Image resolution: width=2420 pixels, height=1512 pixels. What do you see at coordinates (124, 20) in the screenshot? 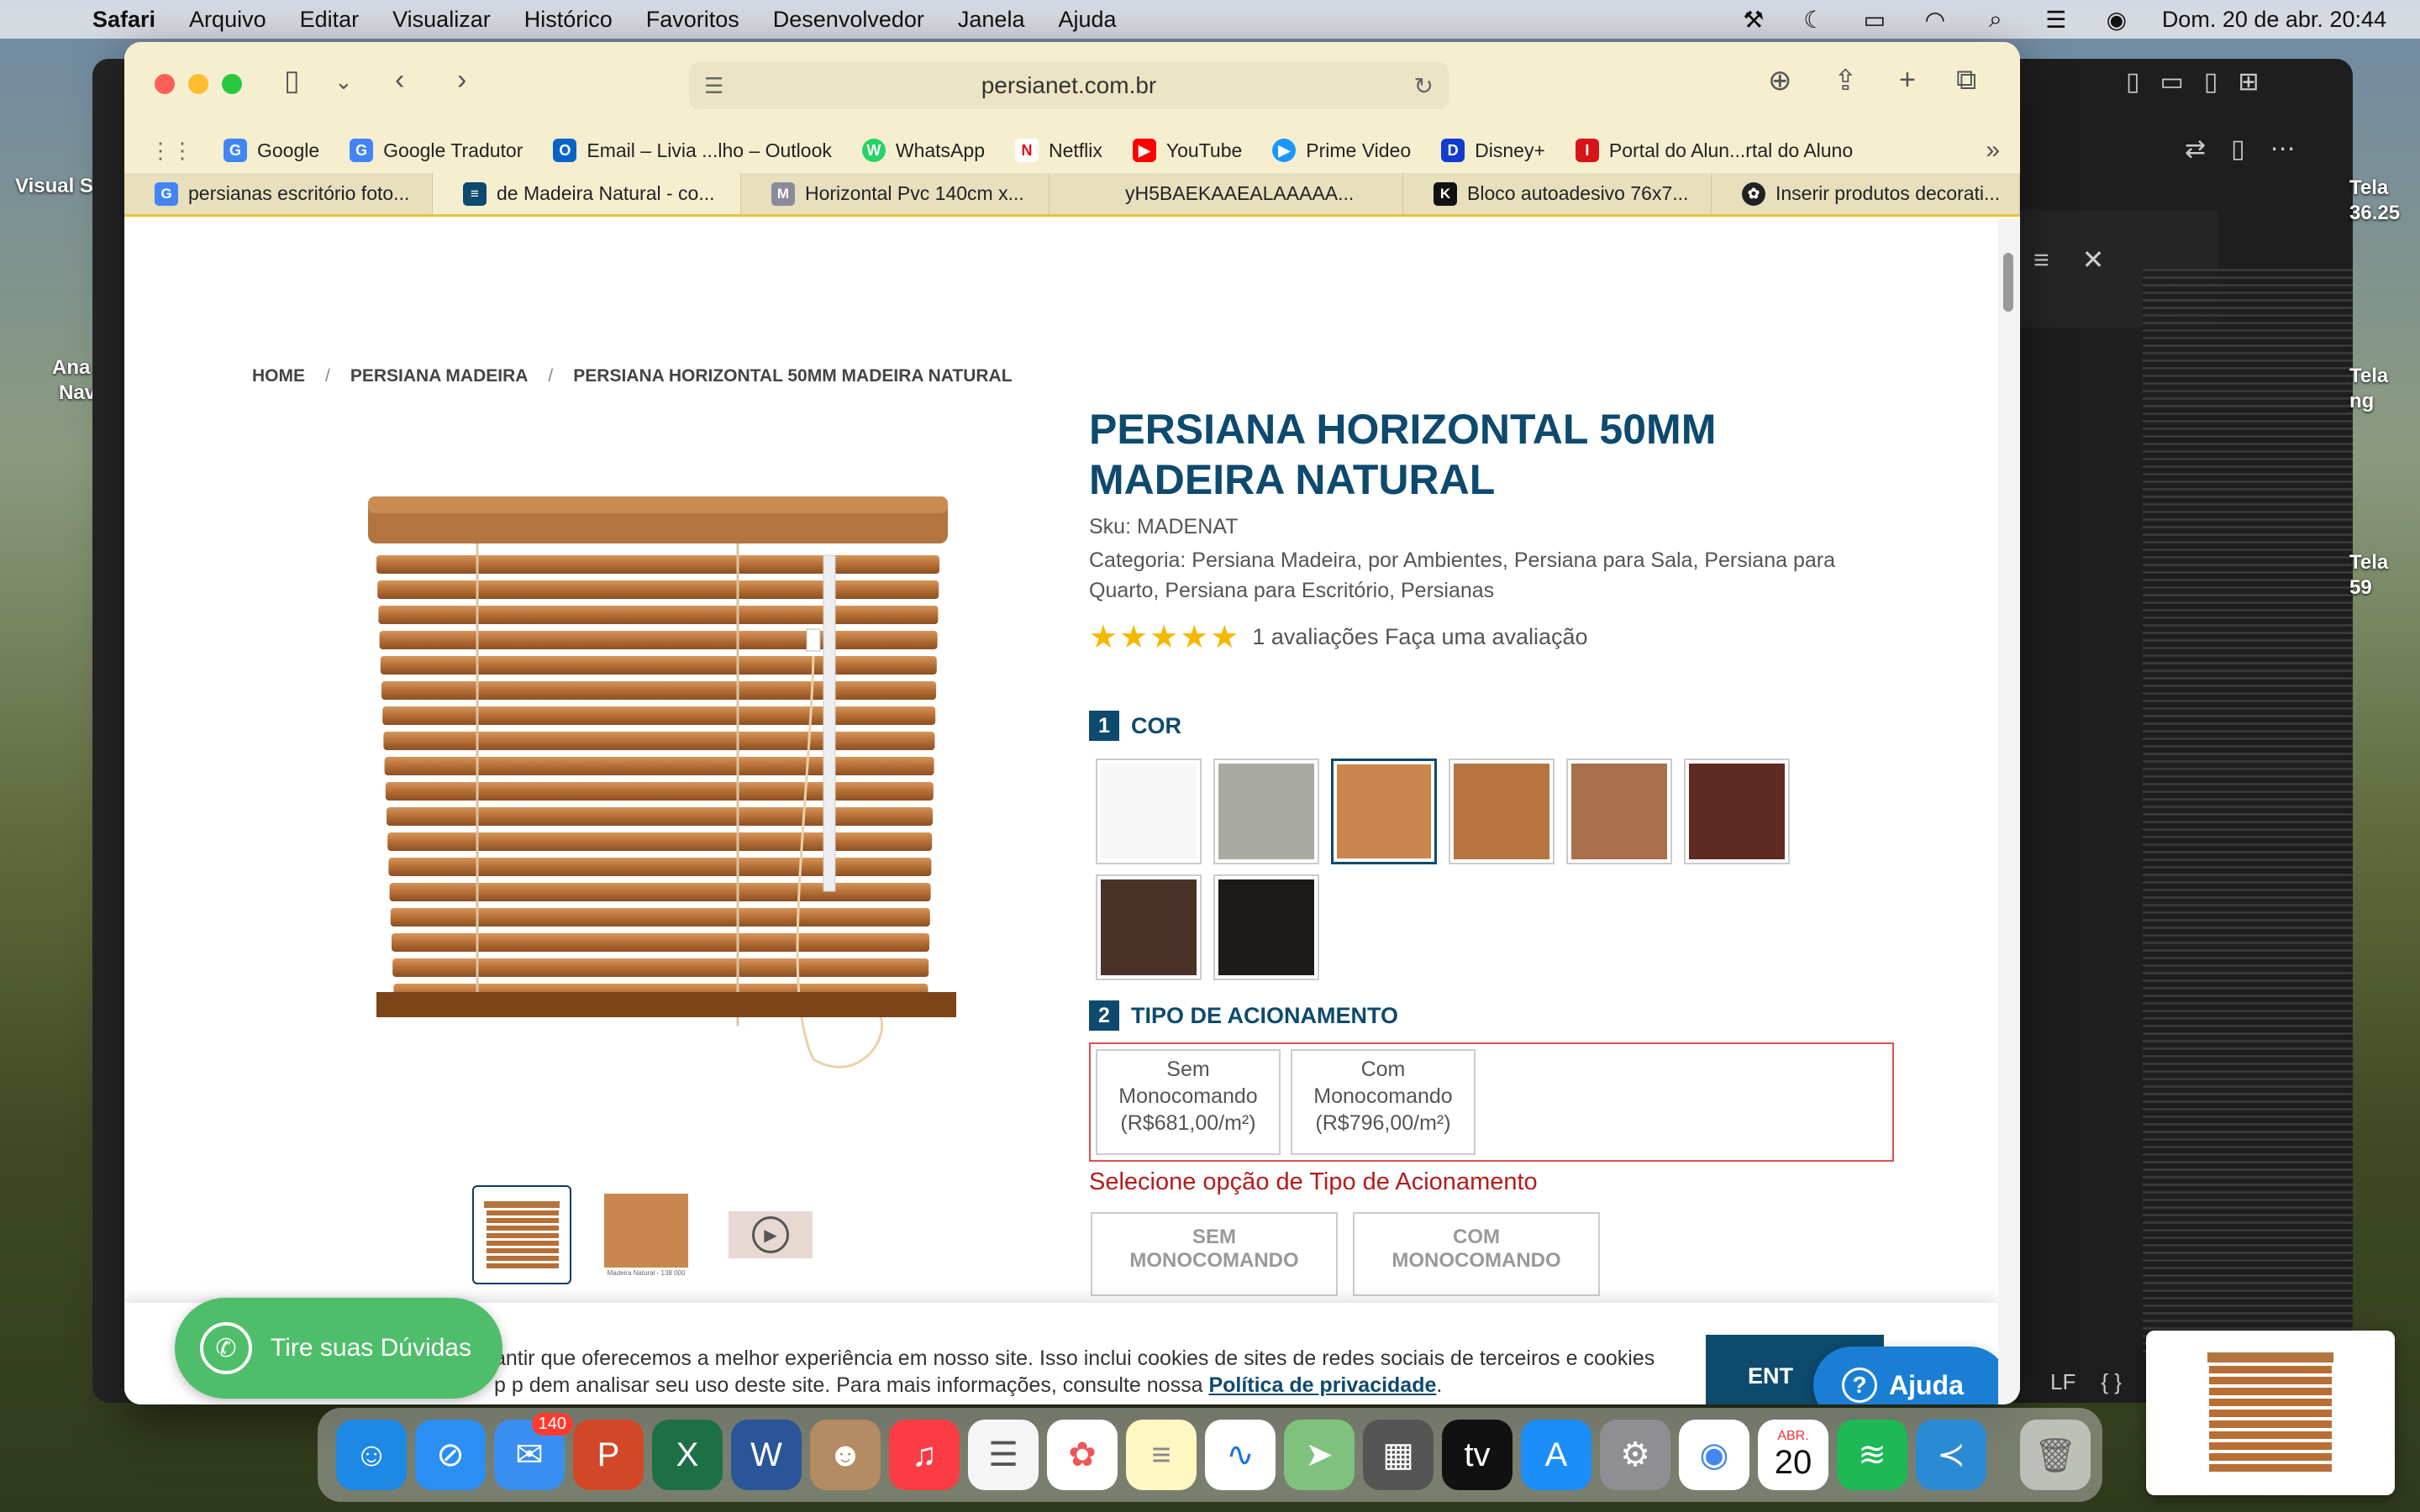
I see `menu-app-name: Safari` at bounding box center [124, 20].